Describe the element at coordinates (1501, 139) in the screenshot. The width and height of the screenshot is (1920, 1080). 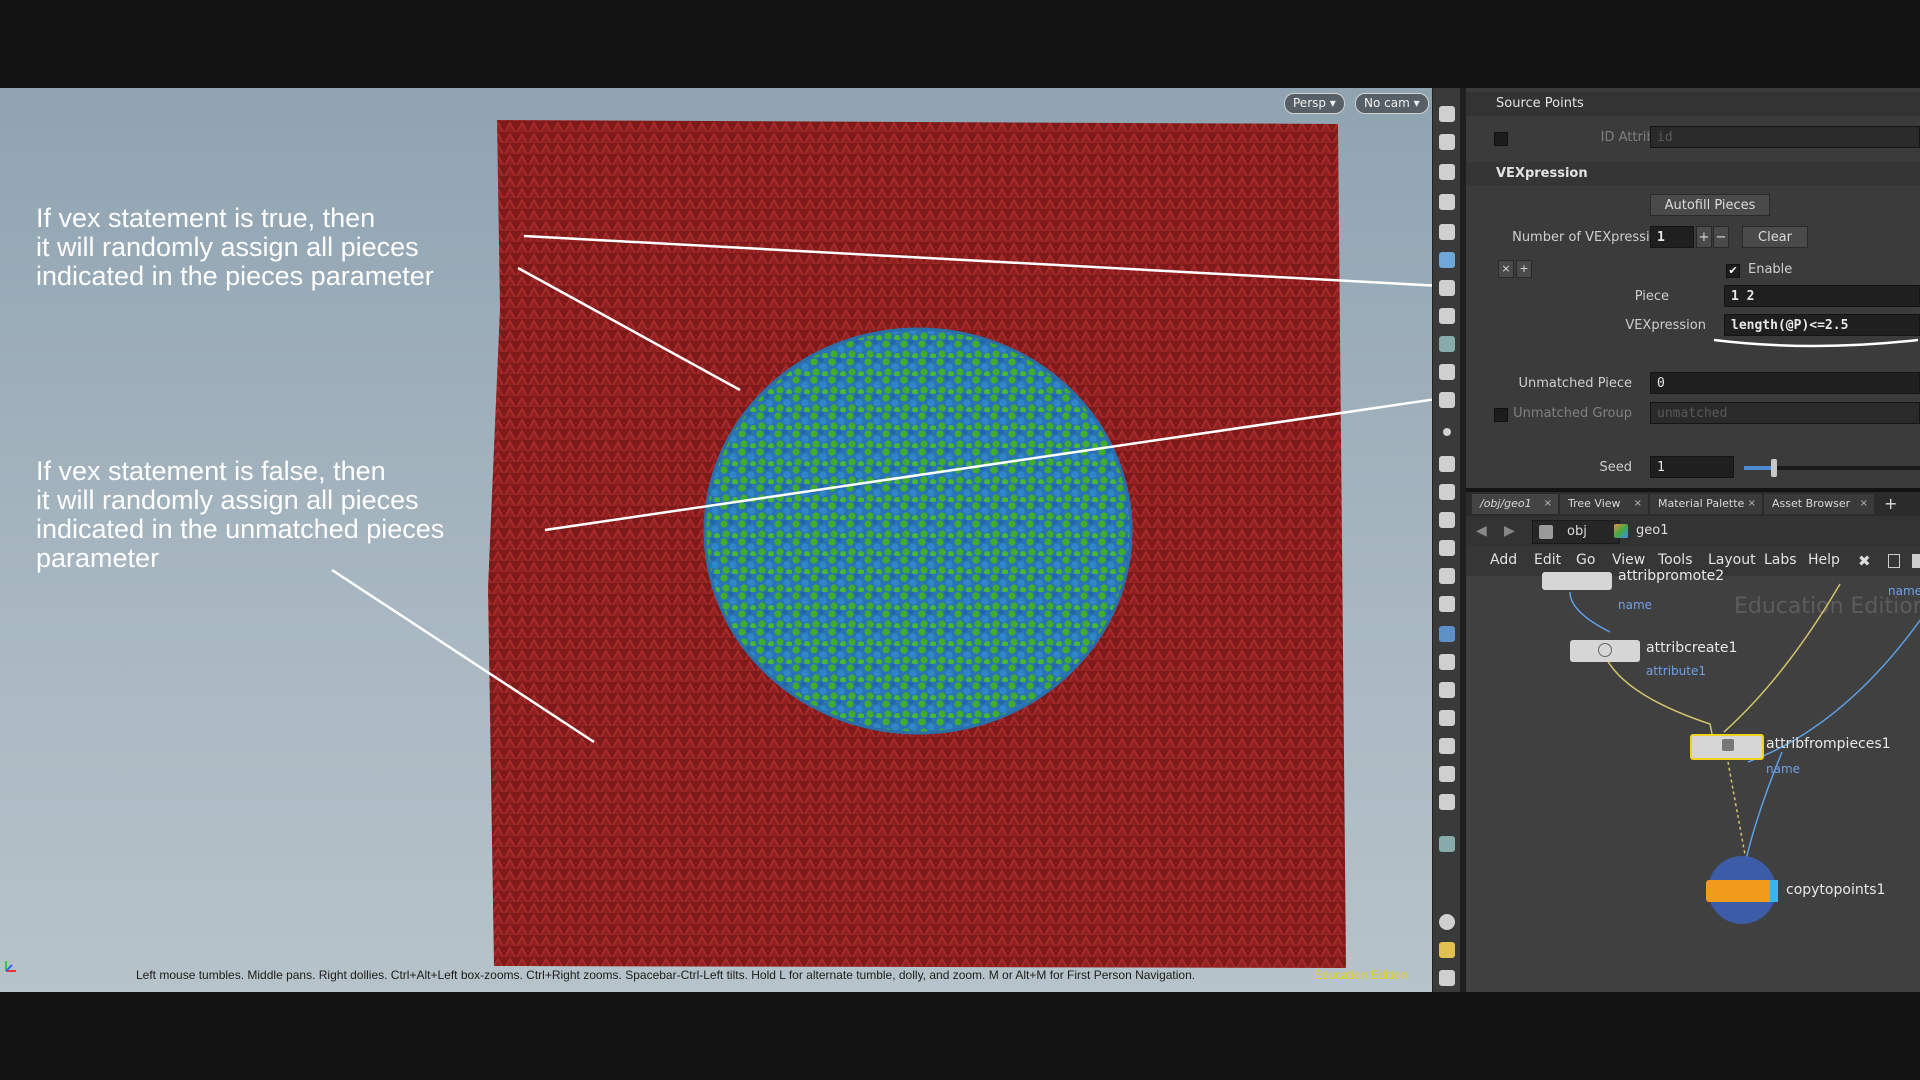
I see `id-attribute-checkbox` at that location.